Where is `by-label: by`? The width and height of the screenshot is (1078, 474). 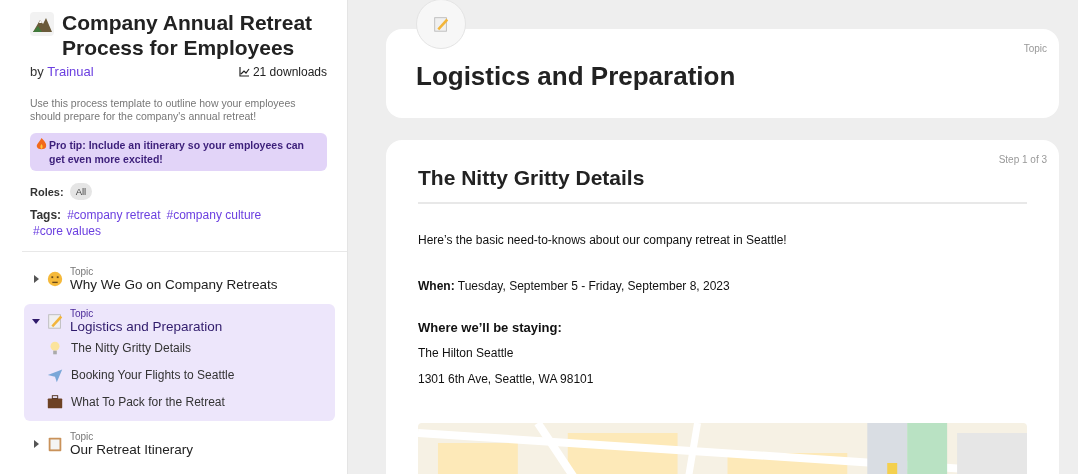
by-label: by is located at coordinates (37, 71).